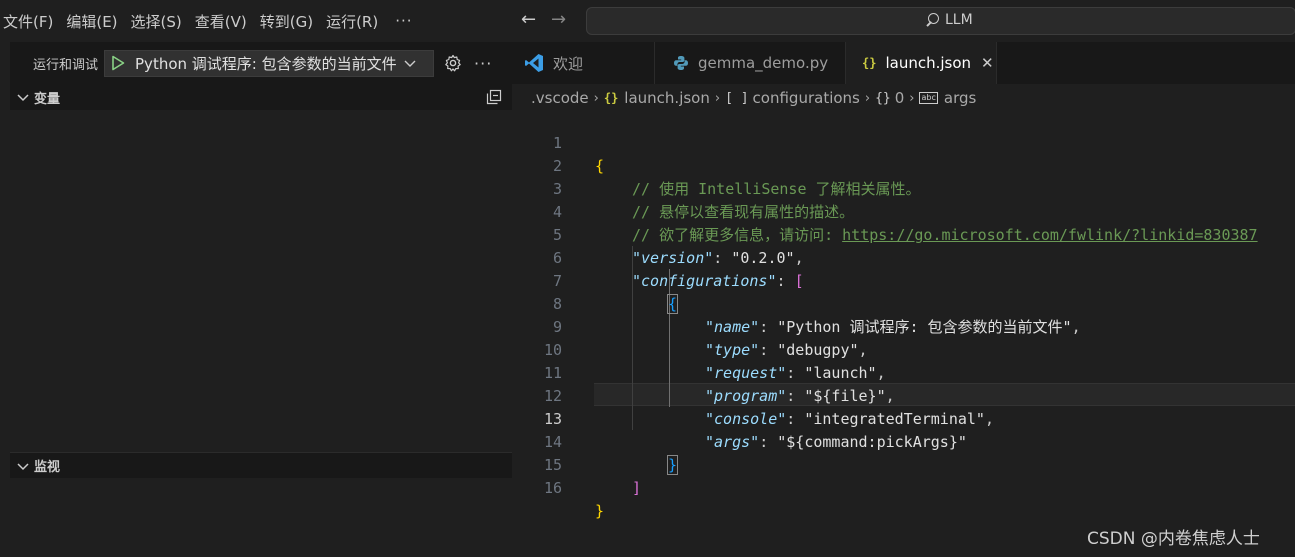 This screenshot has width=1295, height=557. Describe the element at coordinates (883, 98) in the screenshot. I see `object-icon: {}` at that location.